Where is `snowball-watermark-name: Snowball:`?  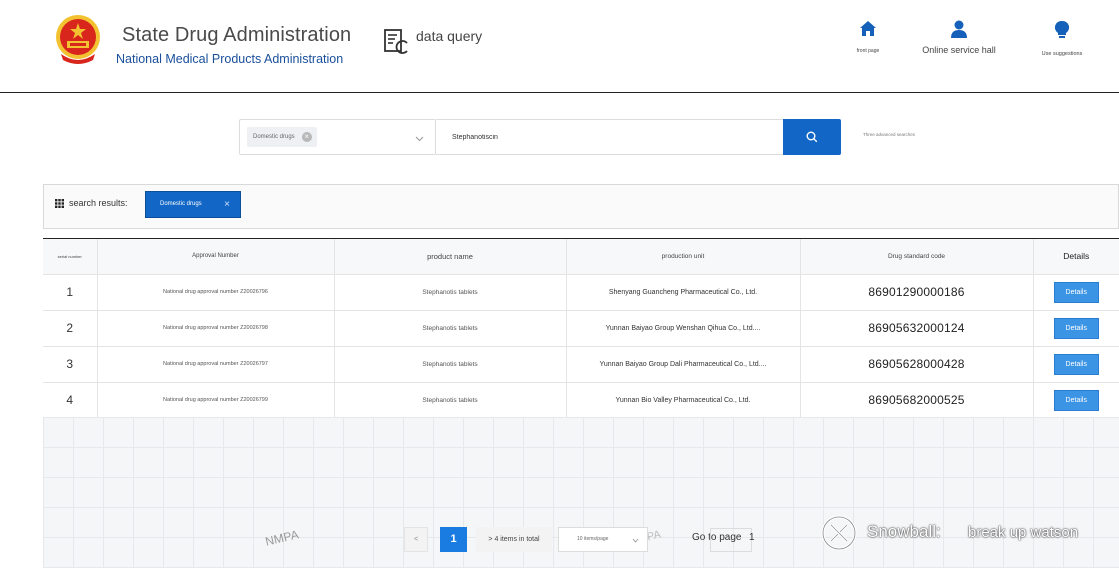
snowball-watermark-name: Snowball: is located at coordinates (904, 531).